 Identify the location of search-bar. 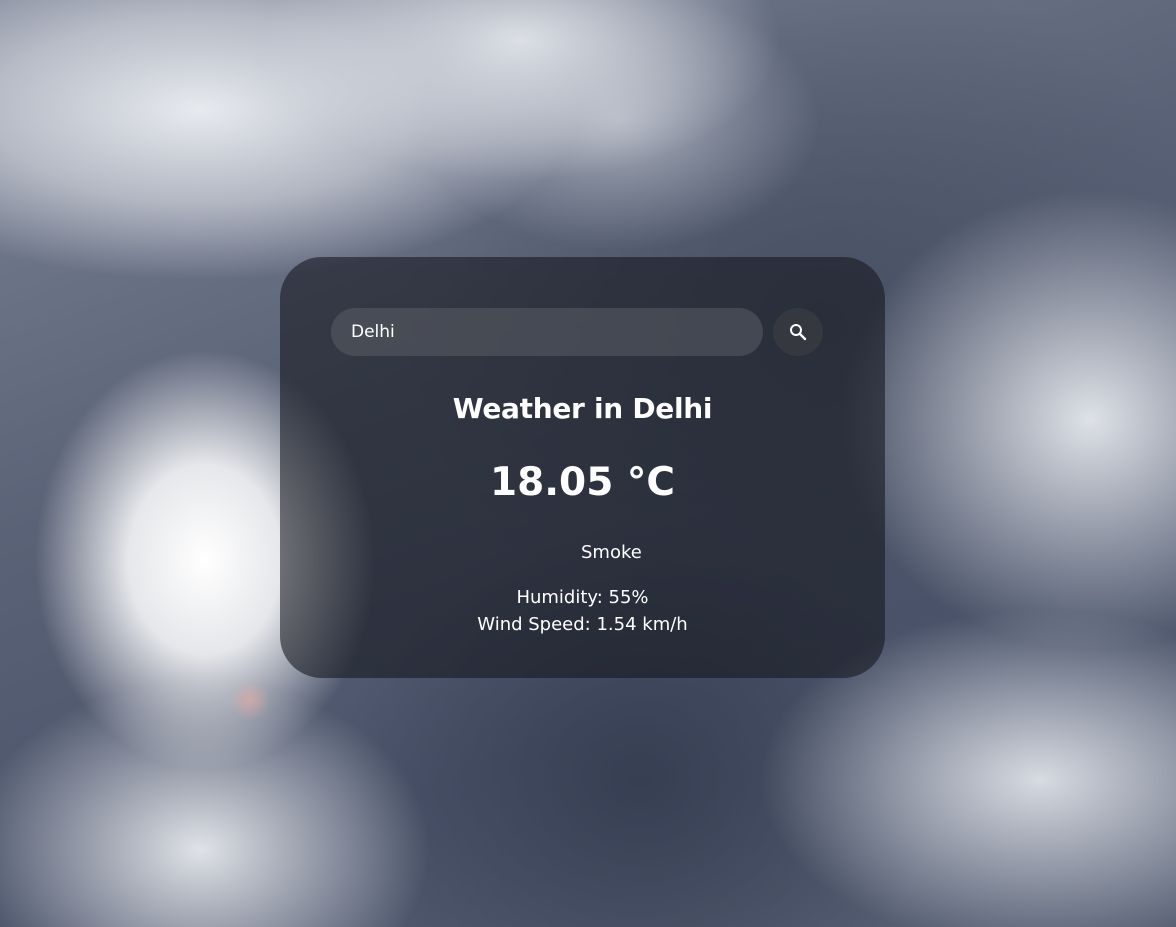
(577, 332).